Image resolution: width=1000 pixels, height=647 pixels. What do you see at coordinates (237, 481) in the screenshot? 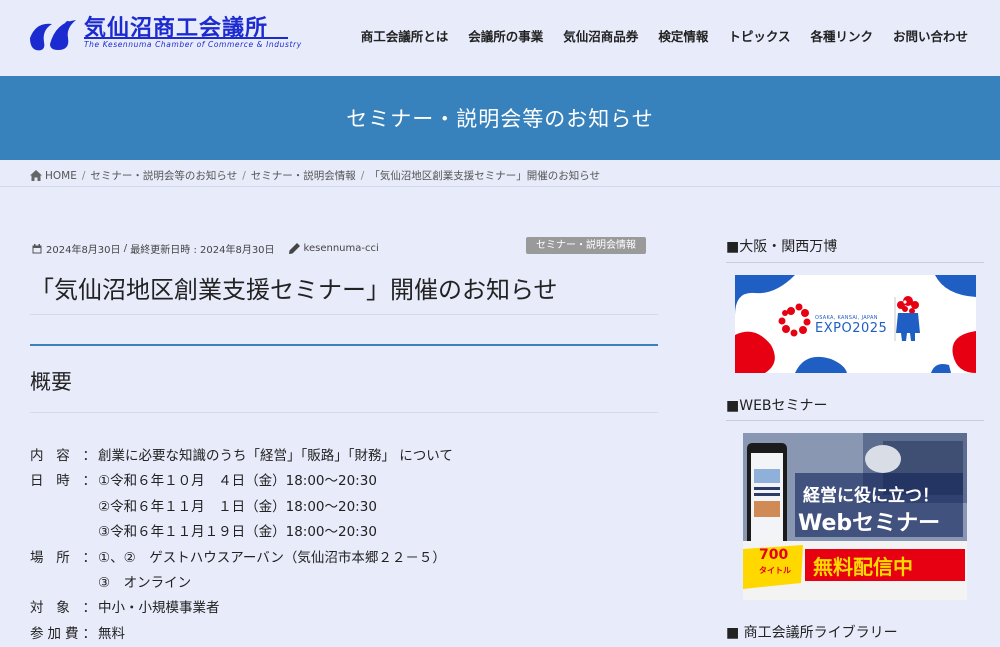
I see `detail-value: ①令和６年１０月 ４日（金）18:00～20:30` at bounding box center [237, 481].